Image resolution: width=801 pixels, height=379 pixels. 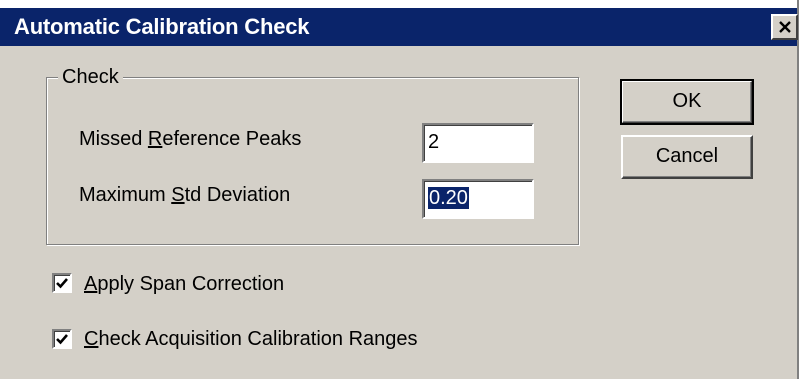 I want to click on label-text: eference Peaks, so click(x=232, y=139).